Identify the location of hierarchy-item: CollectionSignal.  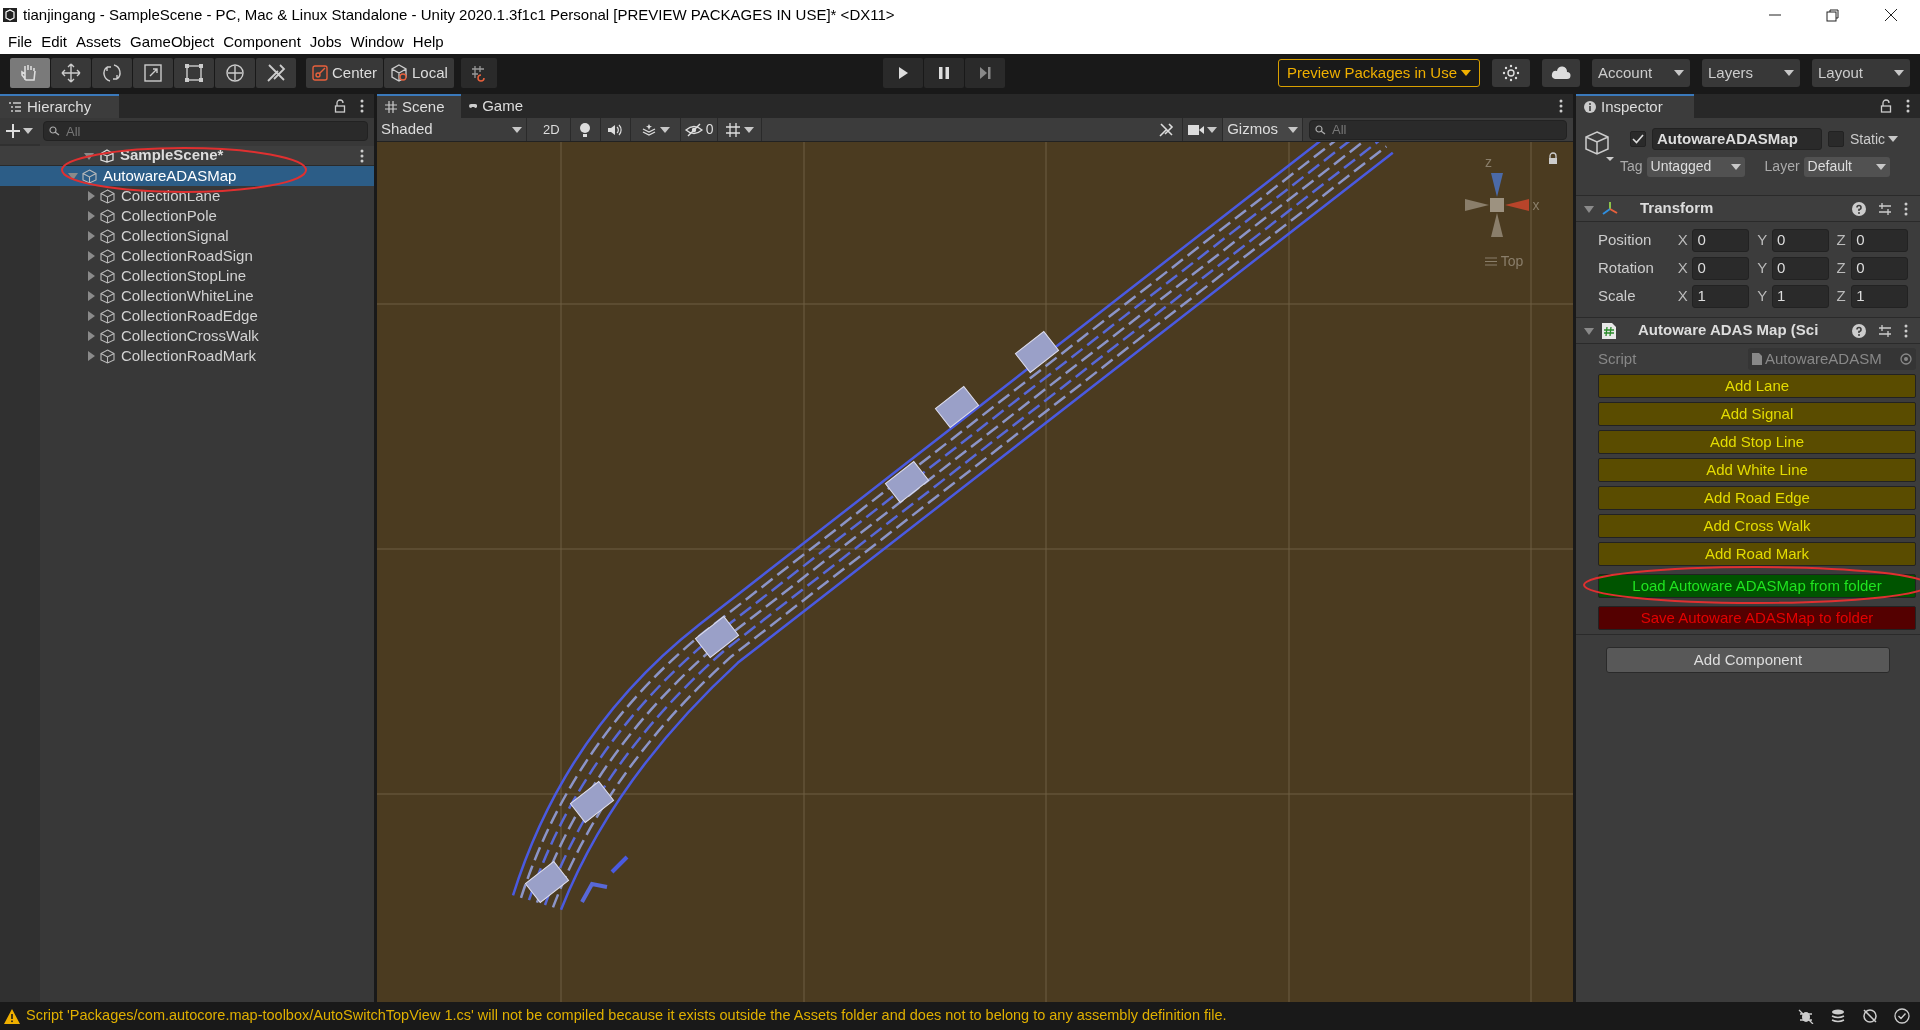
(187, 236).